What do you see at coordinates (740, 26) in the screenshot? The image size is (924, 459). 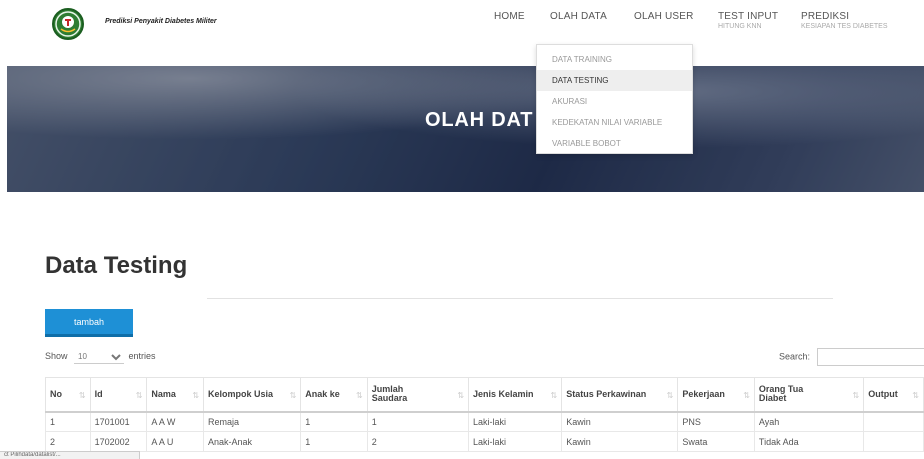 I see `nav-test-input-sub: HITUNG KNN` at bounding box center [740, 26].